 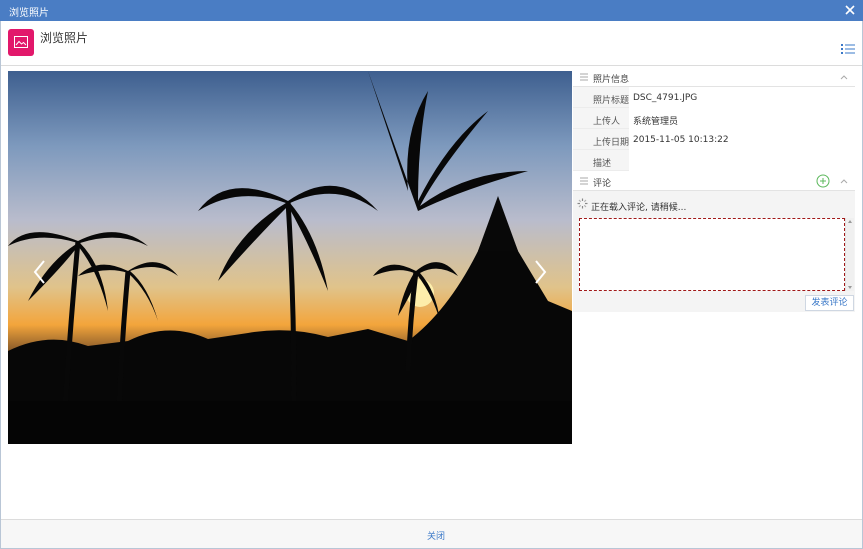 I want to click on photo-info-title: 照片信息, so click(x=611, y=80).